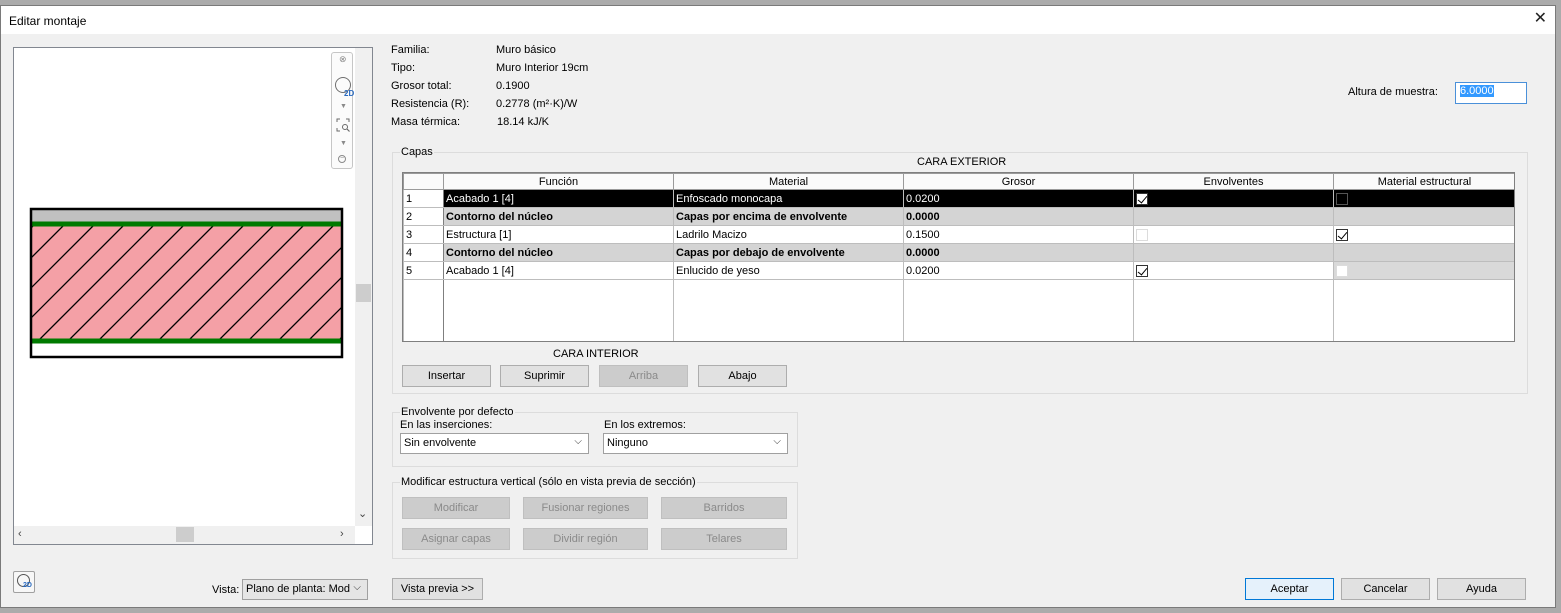 The height and width of the screenshot is (613, 1561). Describe the element at coordinates (645, 425) in the screenshot. I see `at-ends-label: En los extremos:` at that location.